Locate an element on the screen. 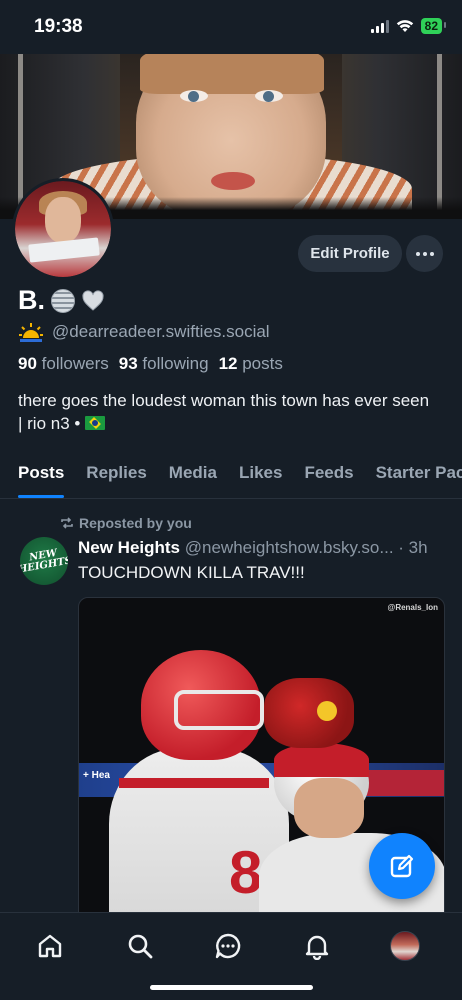 This screenshot has height=1000, width=462. home-indicator is located at coordinates (231, 987).